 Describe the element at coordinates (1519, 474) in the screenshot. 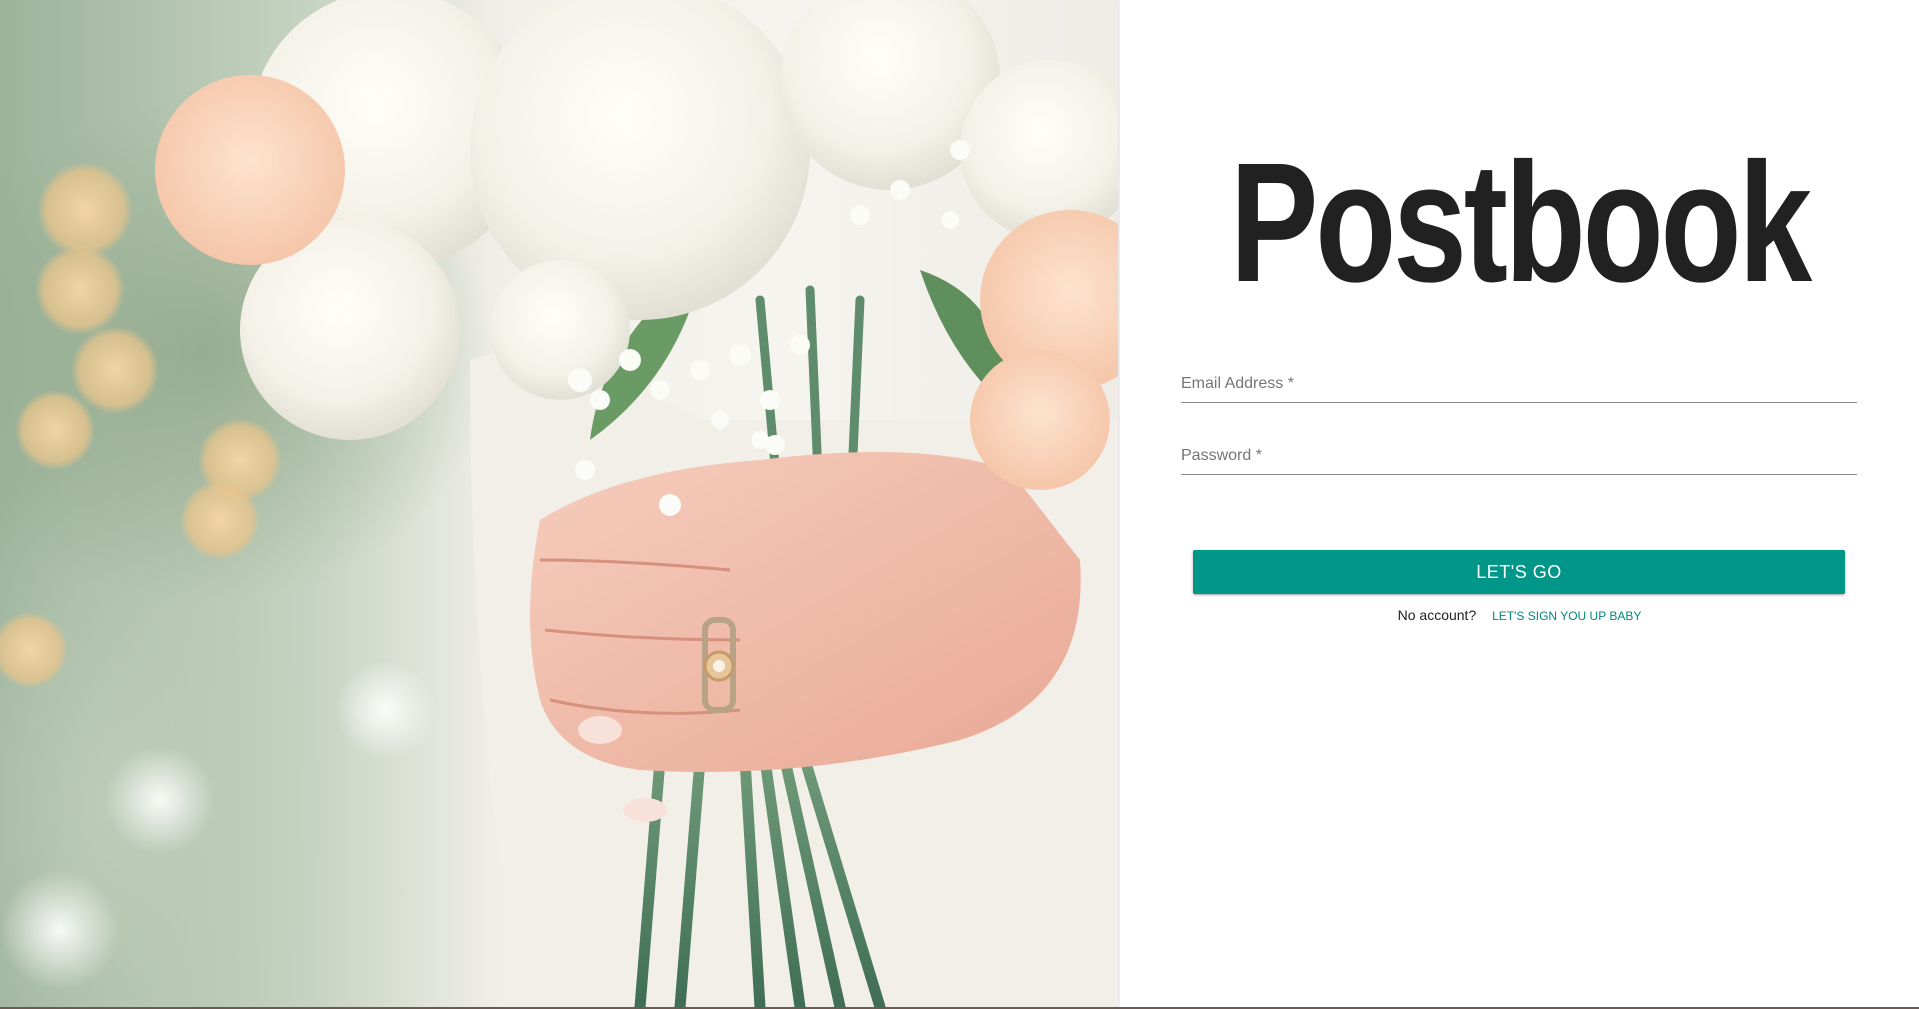

I see `password-underline` at that location.